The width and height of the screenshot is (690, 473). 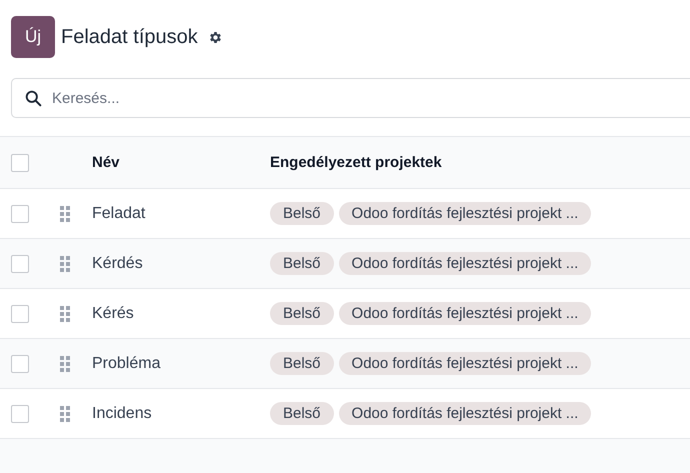 I want to click on column-header: Név, so click(x=106, y=162).